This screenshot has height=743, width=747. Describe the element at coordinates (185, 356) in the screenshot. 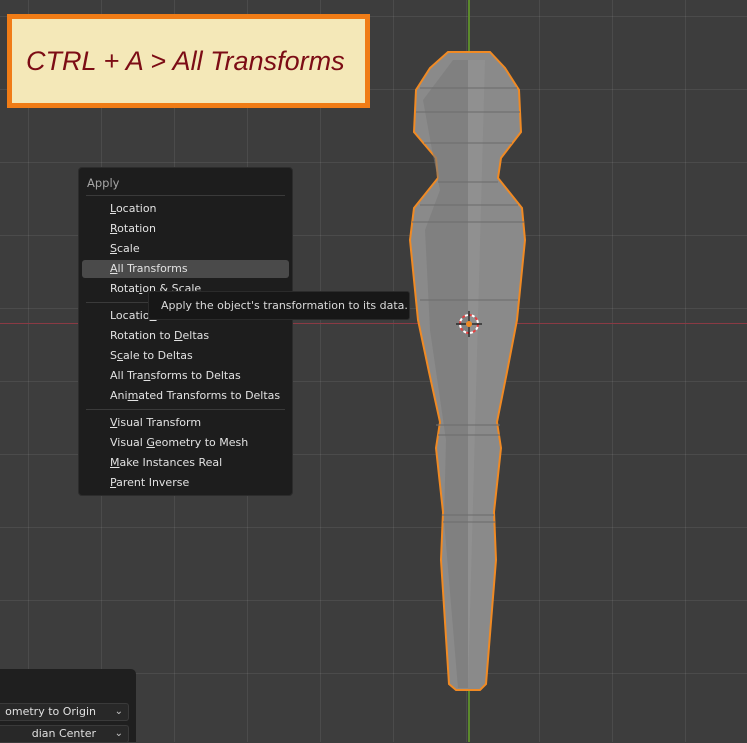

I see `menu-item-scale-to-deltas: Scale to Deltas` at that location.